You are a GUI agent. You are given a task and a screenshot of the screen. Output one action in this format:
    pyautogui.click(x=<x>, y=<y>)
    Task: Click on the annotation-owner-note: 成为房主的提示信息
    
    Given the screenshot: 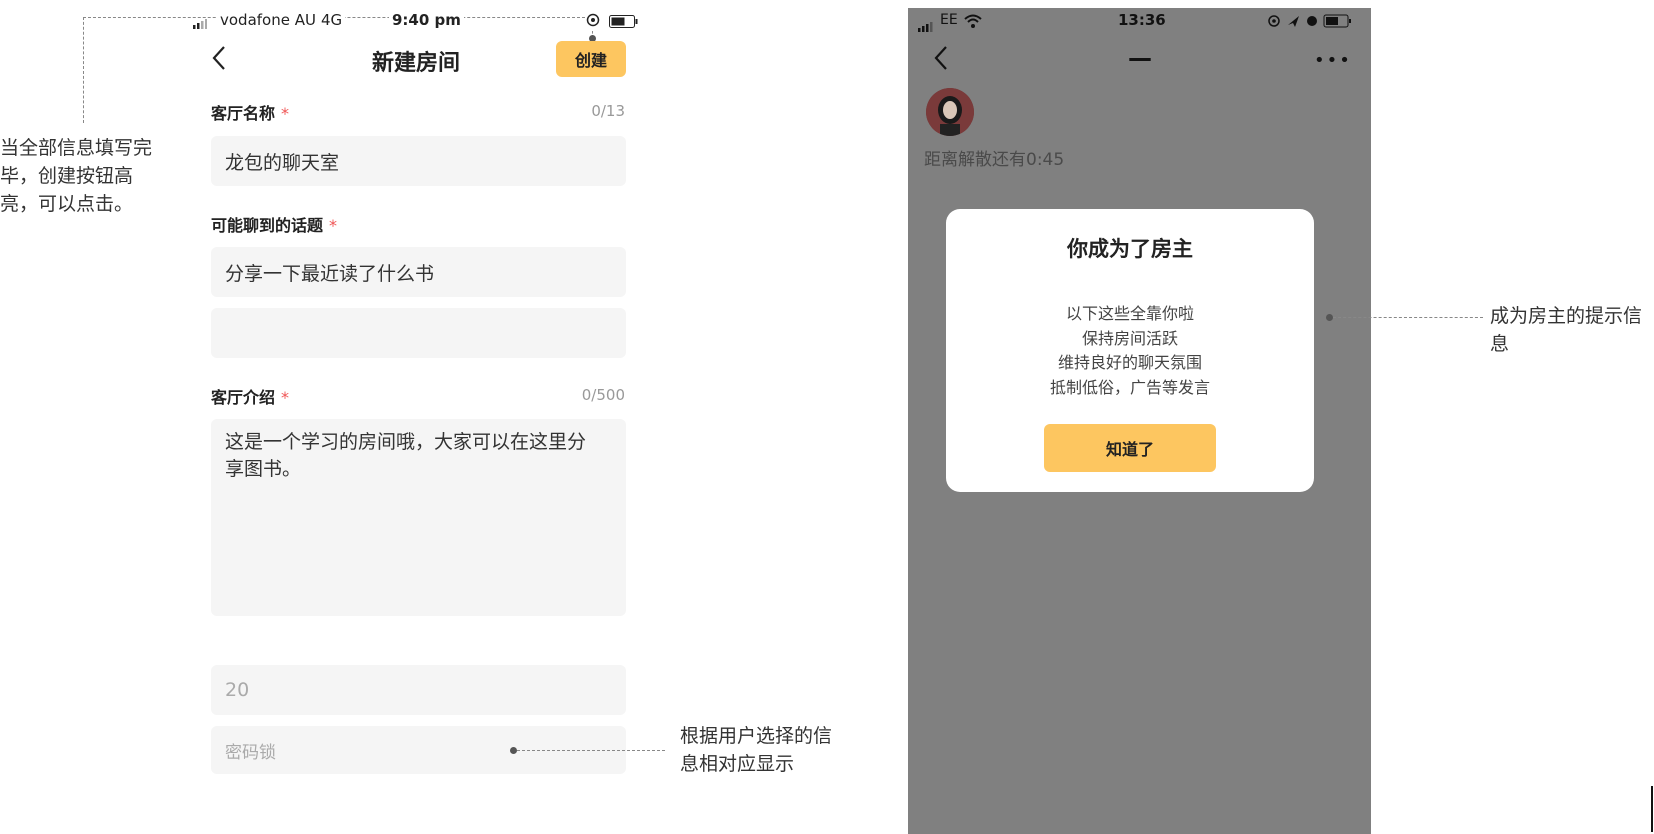 What is the action you would take?
    pyautogui.click(x=1566, y=330)
    